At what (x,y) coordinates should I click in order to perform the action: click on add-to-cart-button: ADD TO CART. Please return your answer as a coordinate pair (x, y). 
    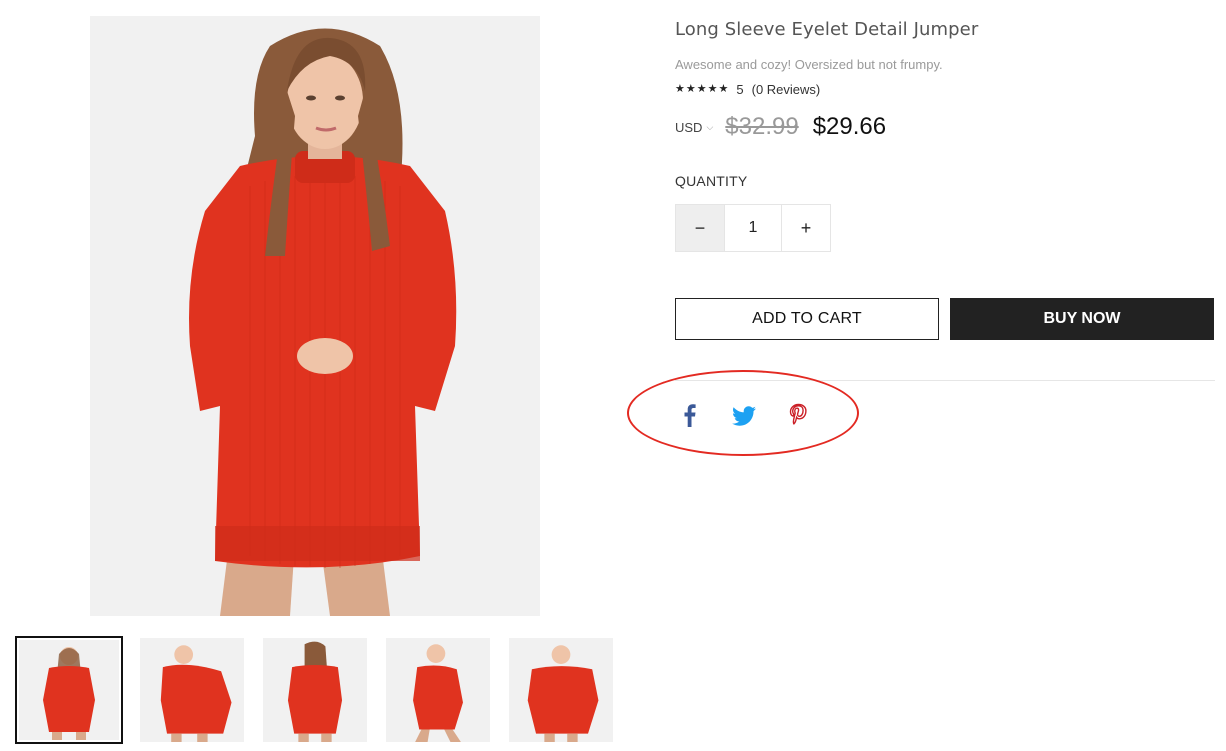
    Looking at the image, I should click on (807, 319).